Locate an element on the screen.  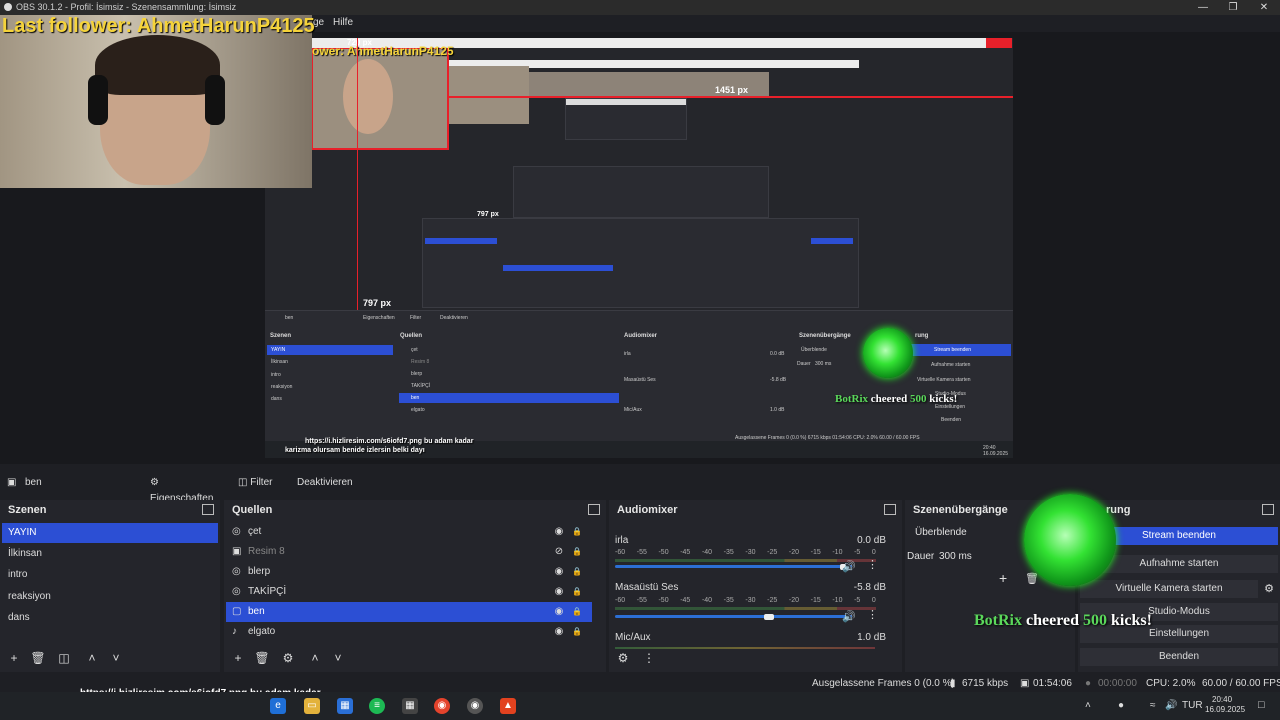
minimize-button: — is located at coordinates (1203, 7).